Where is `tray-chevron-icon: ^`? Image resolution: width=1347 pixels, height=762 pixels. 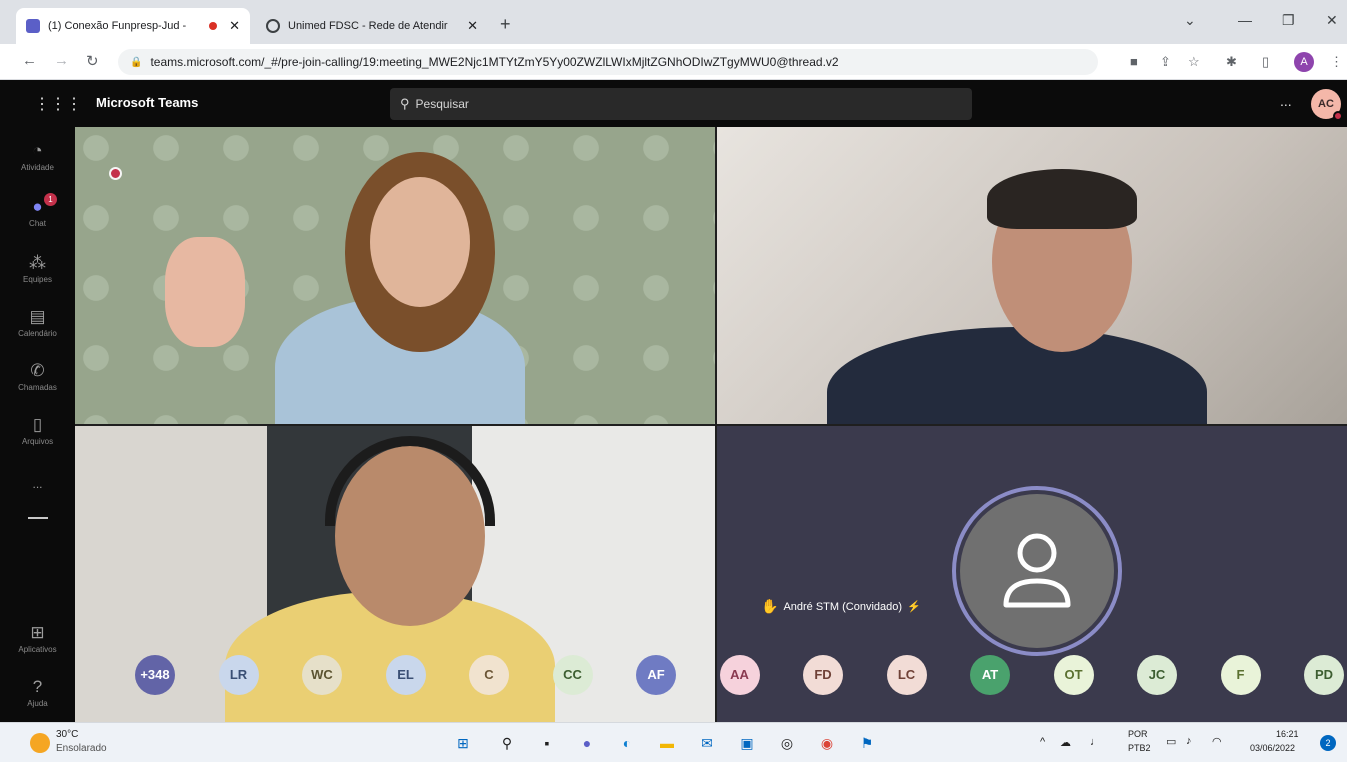
tray-chevron-icon: ^ is located at coordinates (1042, 742).